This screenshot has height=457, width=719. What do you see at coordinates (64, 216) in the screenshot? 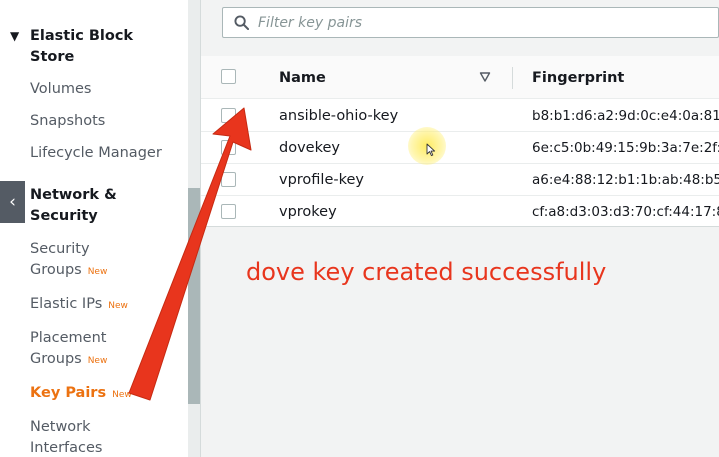
I see `section-title-line2: Security` at bounding box center [64, 216].